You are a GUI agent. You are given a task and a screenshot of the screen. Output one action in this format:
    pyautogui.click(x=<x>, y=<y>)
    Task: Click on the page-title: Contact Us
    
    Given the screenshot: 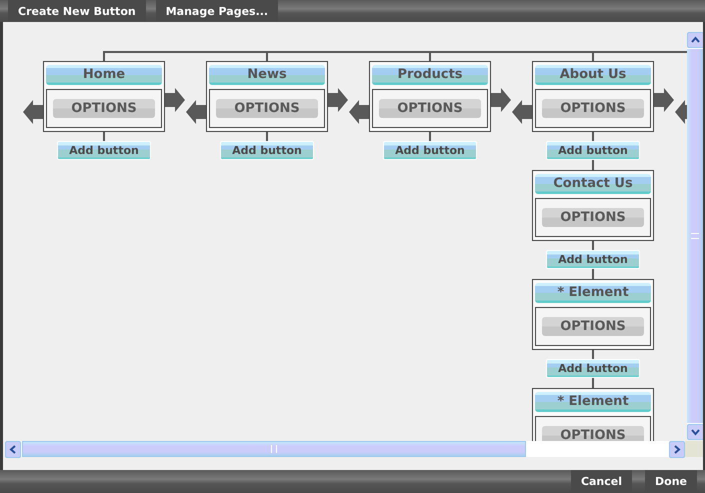 What is the action you would take?
    pyautogui.click(x=593, y=184)
    